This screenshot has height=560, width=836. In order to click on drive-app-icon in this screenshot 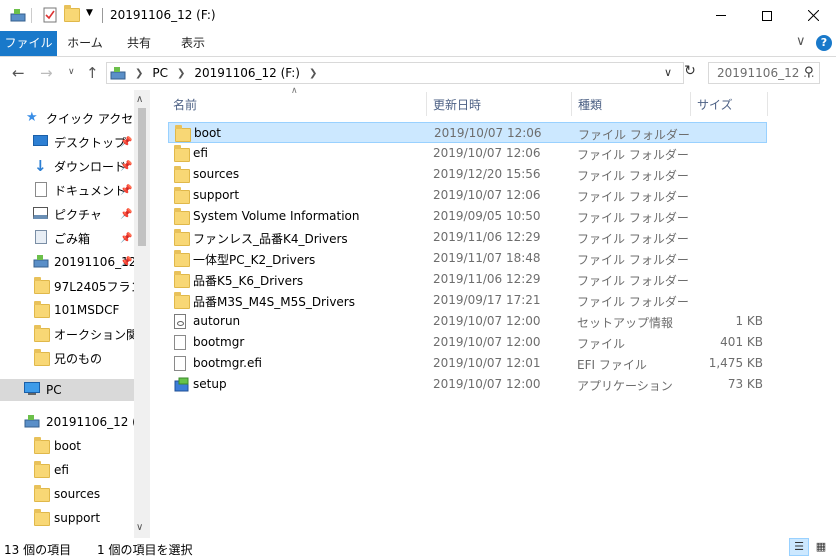, I will do `click(18, 16)`.